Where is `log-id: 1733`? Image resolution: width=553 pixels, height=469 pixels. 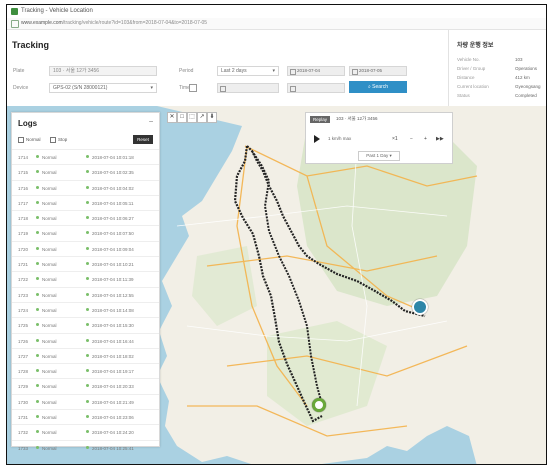
log-id: 1733 is located at coordinates (23, 448).